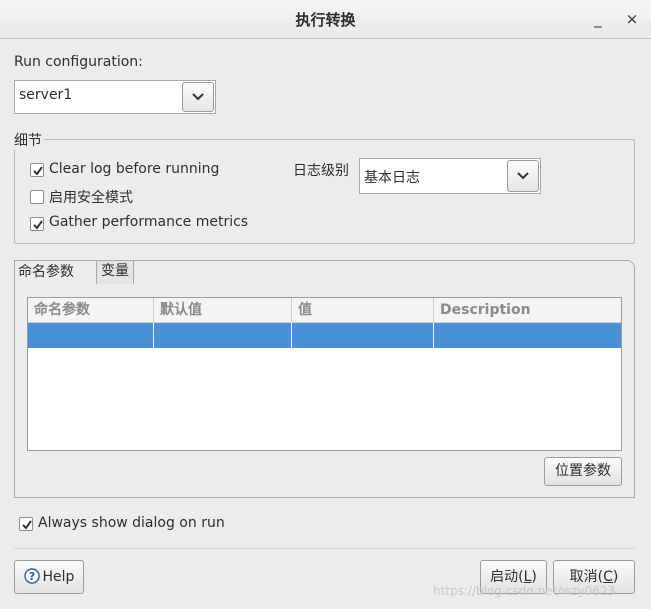 Image resolution: width=651 pixels, height=609 pixels. Describe the element at coordinates (324, 548) in the screenshot. I see `footer-divider` at that location.